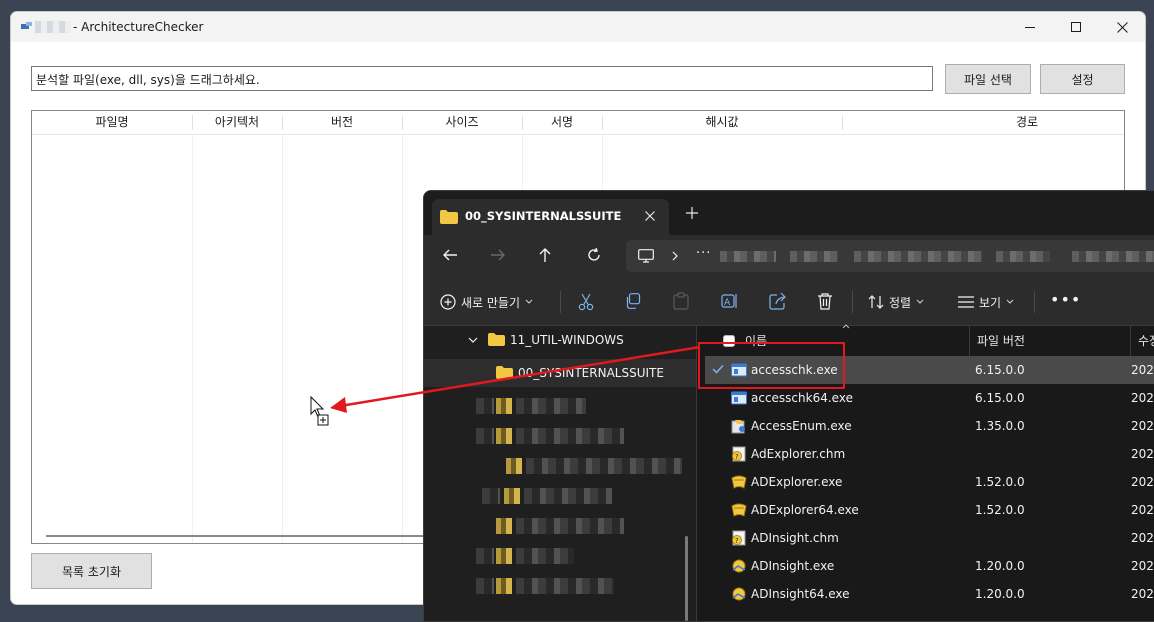 The width and height of the screenshot is (1154, 622). Describe the element at coordinates (338, 405) in the screenshot. I see `drag-arrow-head` at that location.